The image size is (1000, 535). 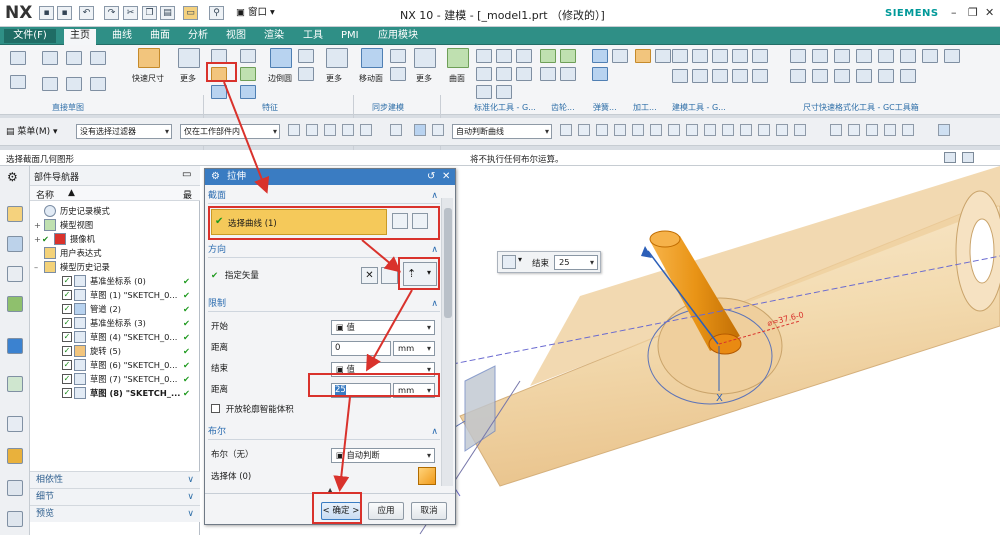 I want to click on save-icon: ▪, so click(x=46, y=13).